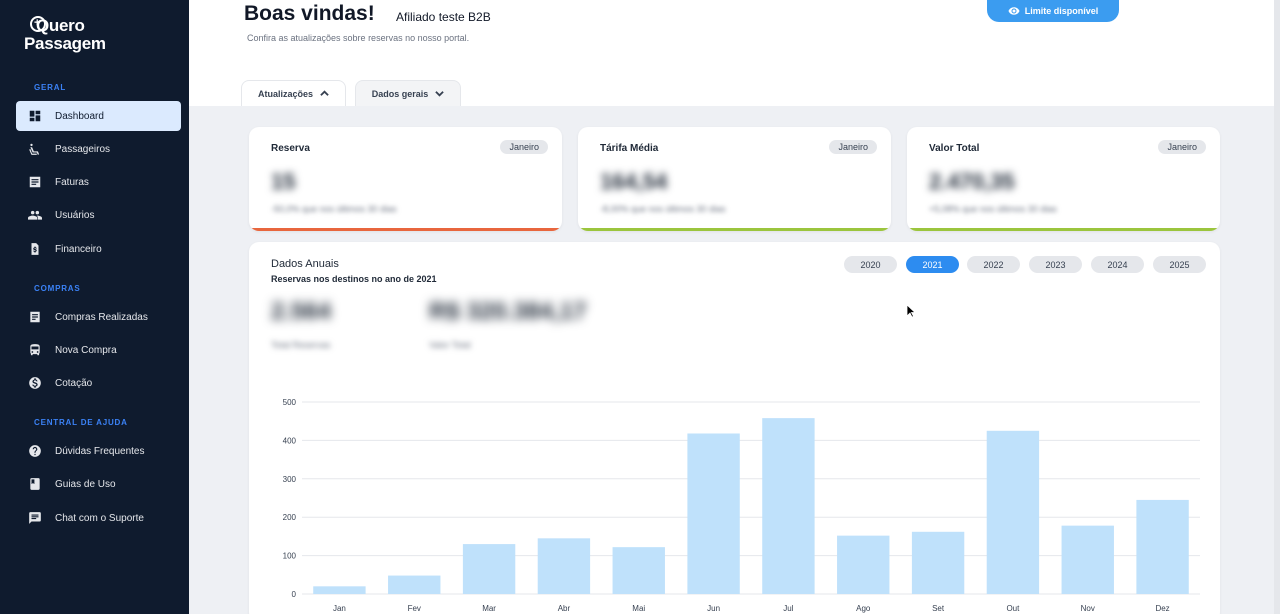 Image resolution: width=1280 pixels, height=614 pixels. I want to click on y-tick-label: 0, so click(294, 594).